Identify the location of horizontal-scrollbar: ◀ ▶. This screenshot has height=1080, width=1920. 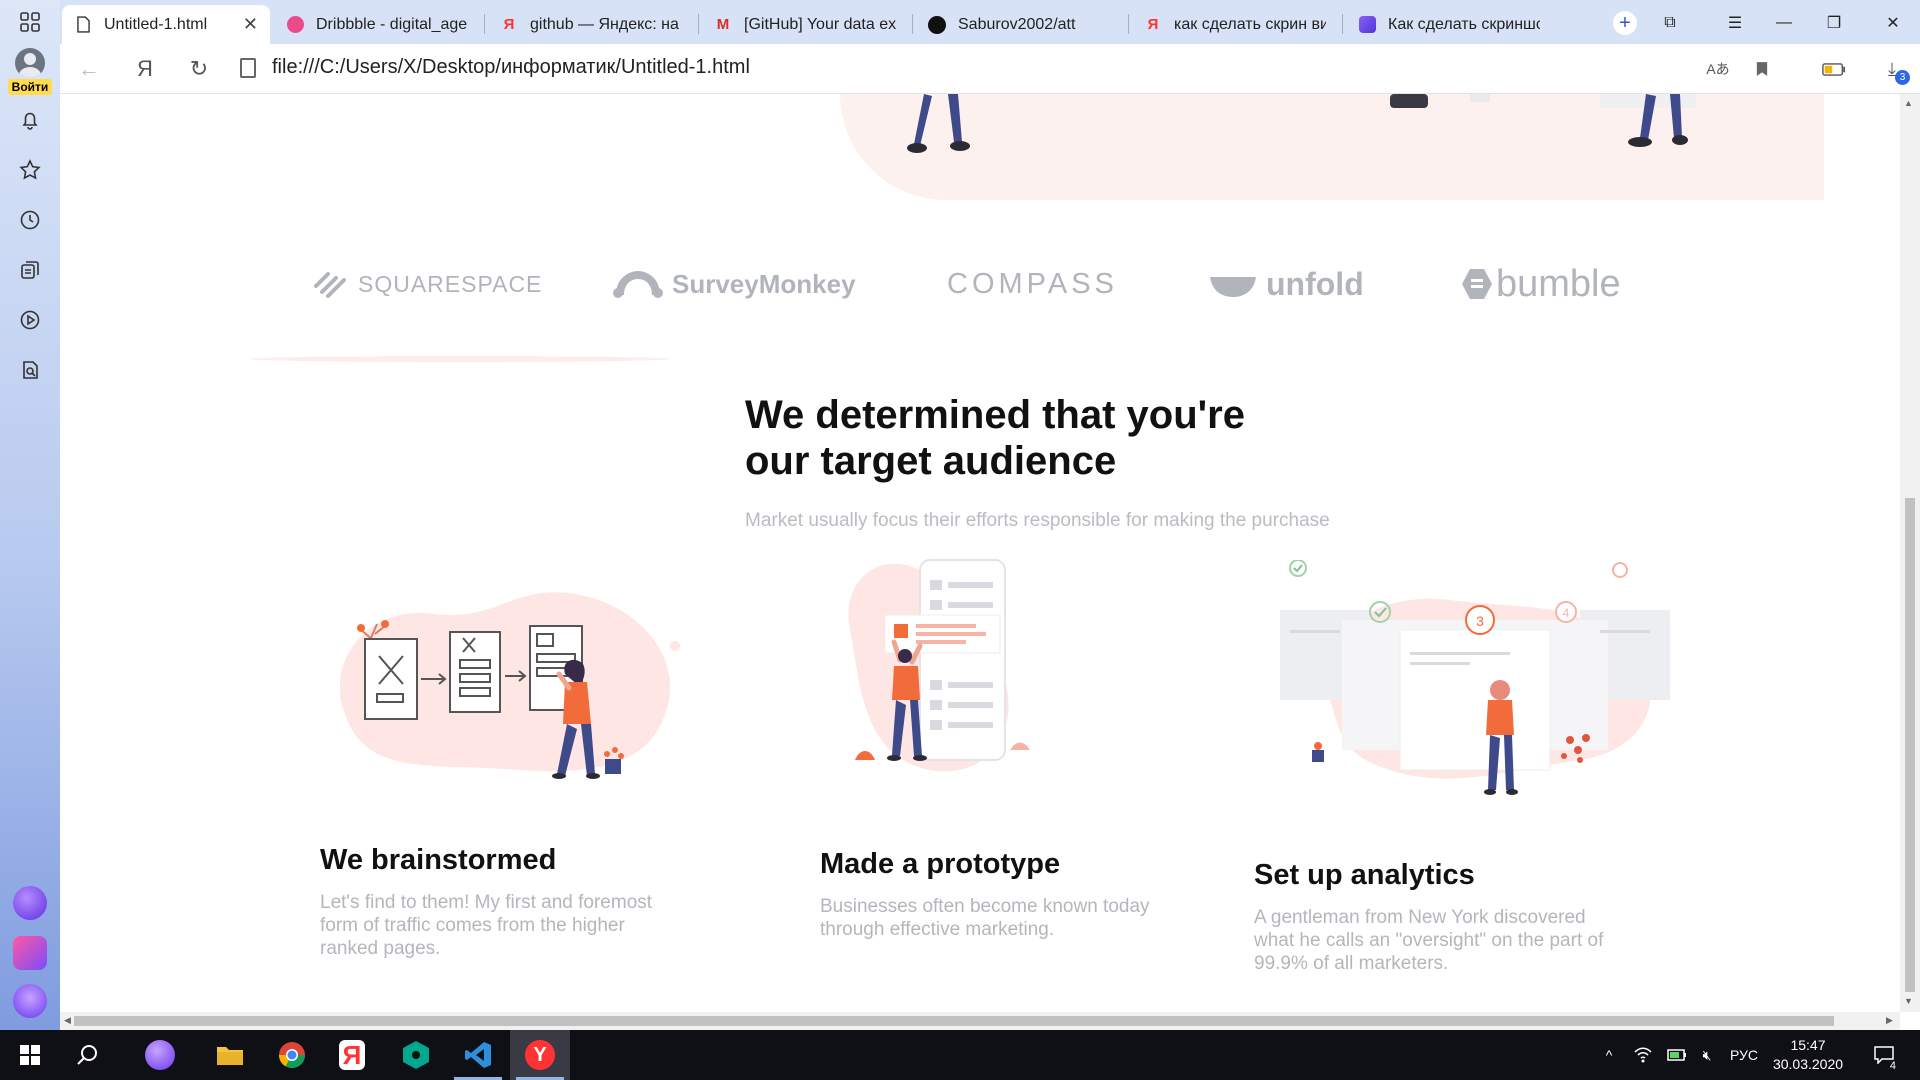
(980, 1021).